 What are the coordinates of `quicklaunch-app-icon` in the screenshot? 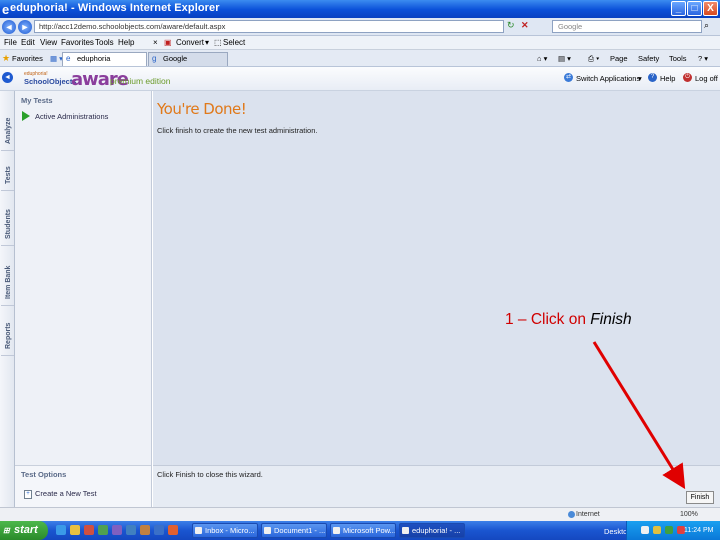 It's located at (89, 530).